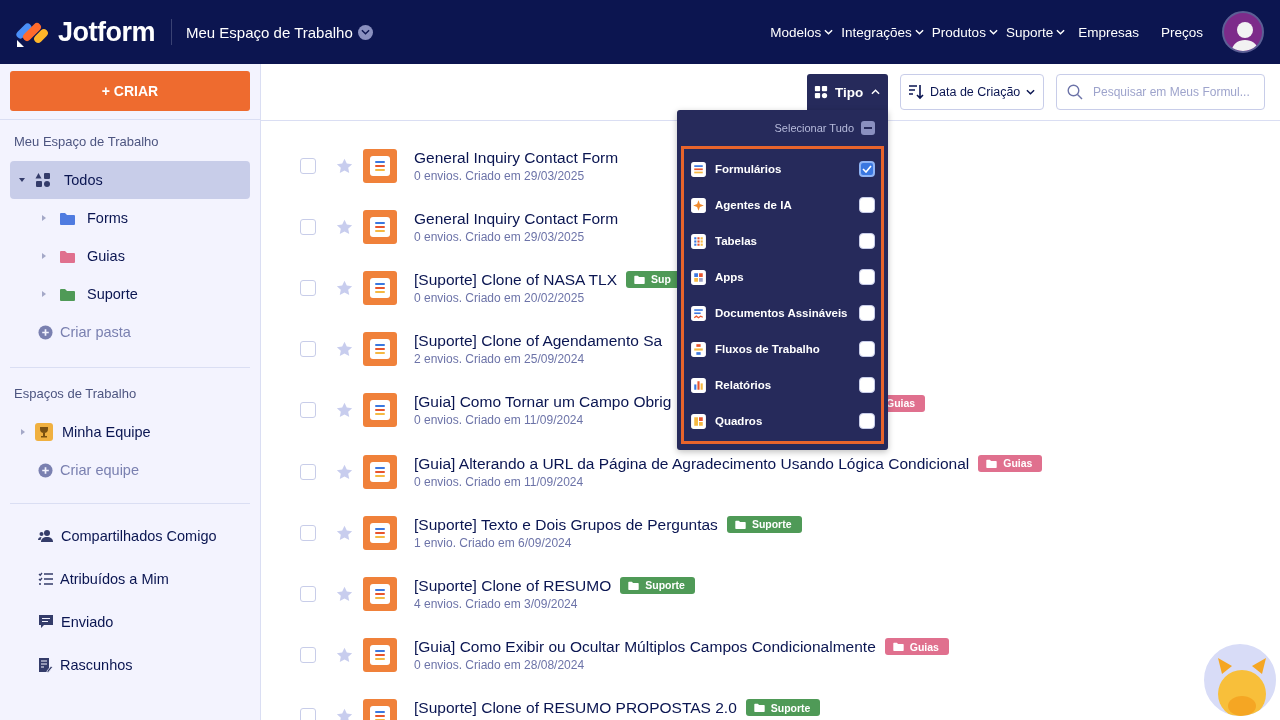 The width and height of the screenshot is (1280, 720). What do you see at coordinates (575, 708) in the screenshot?
I see `form-title: [Suporte] Clone of RESUMO PROPOSTAS 2.0` at bounding box center [575, 708].